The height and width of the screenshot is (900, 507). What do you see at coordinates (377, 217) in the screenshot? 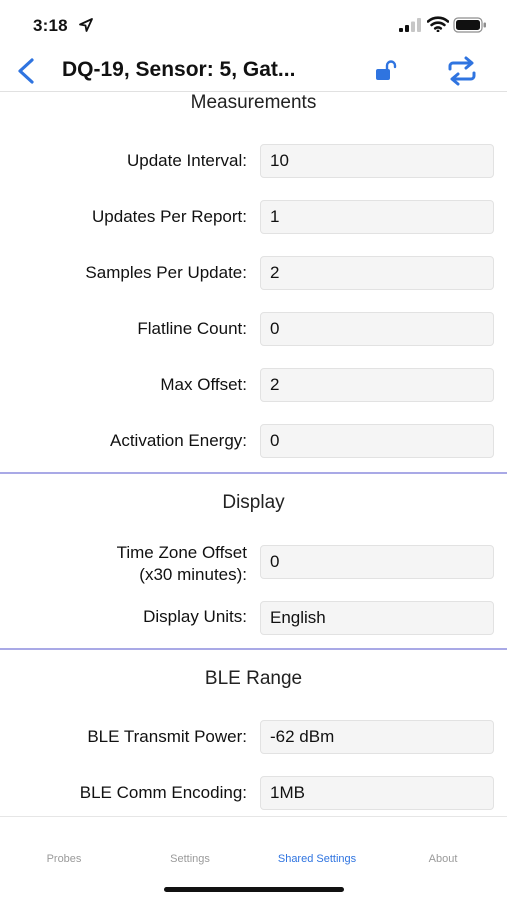
I see `updates-per-report-field: 1` at bounding box center [377, 217].